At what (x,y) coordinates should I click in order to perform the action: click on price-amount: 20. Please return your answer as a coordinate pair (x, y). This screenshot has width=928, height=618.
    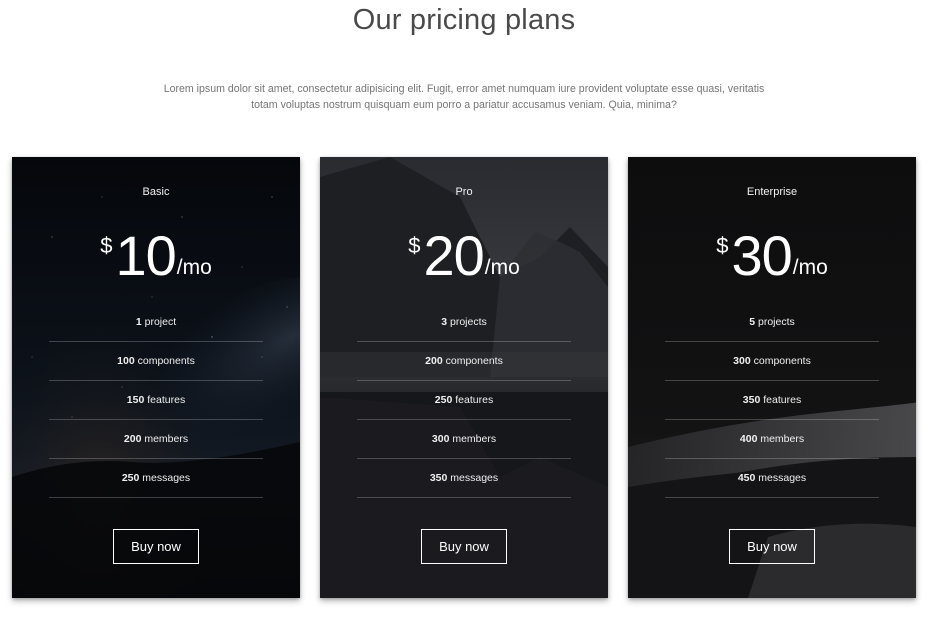
    Looking at the image, I should click on (453, 255).